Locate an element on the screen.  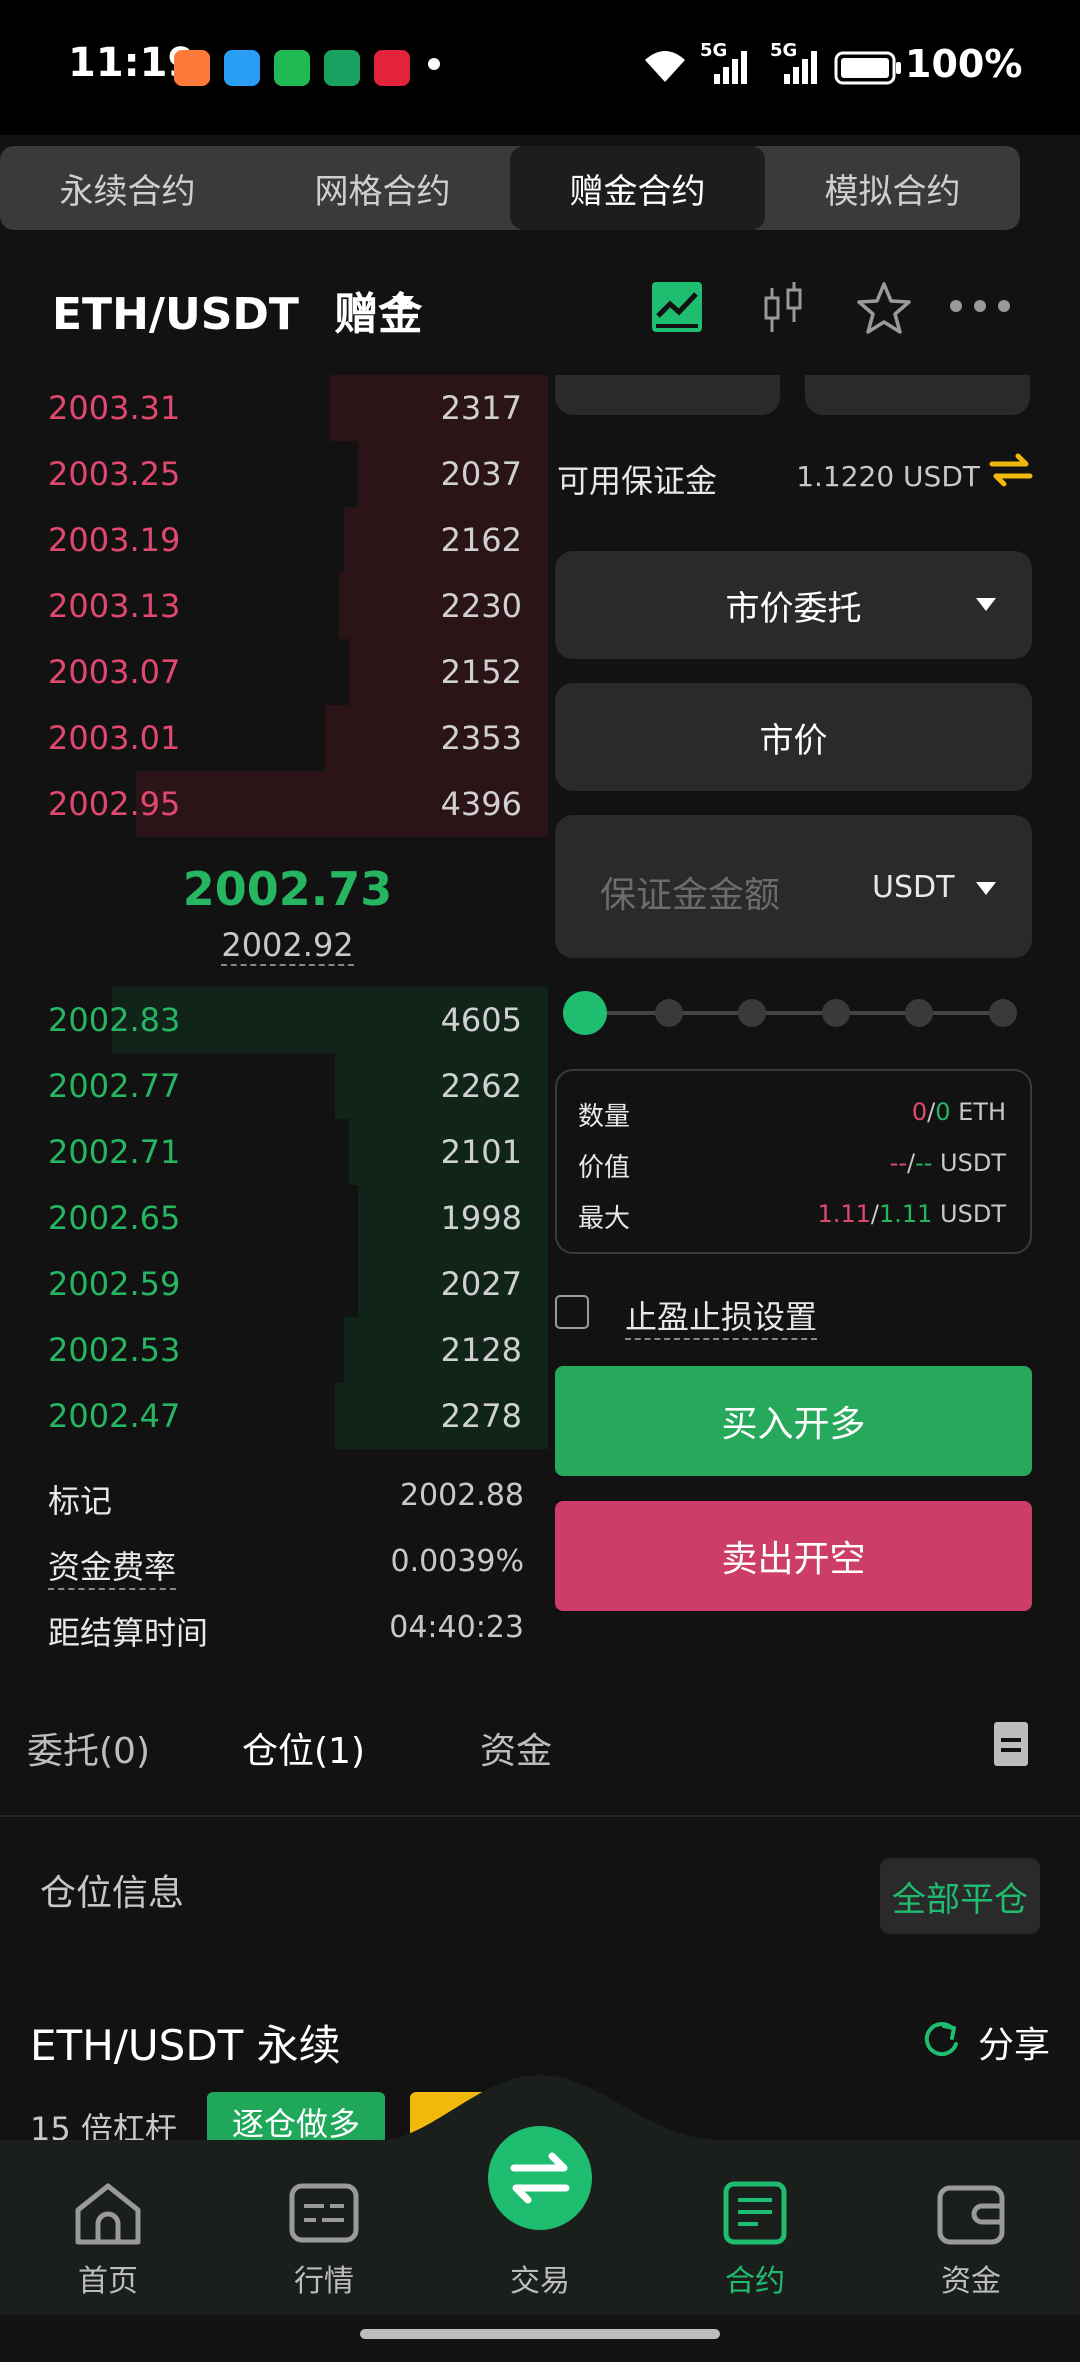
tab-bonus: 赠金合约 is located at coordinates (637, 188).